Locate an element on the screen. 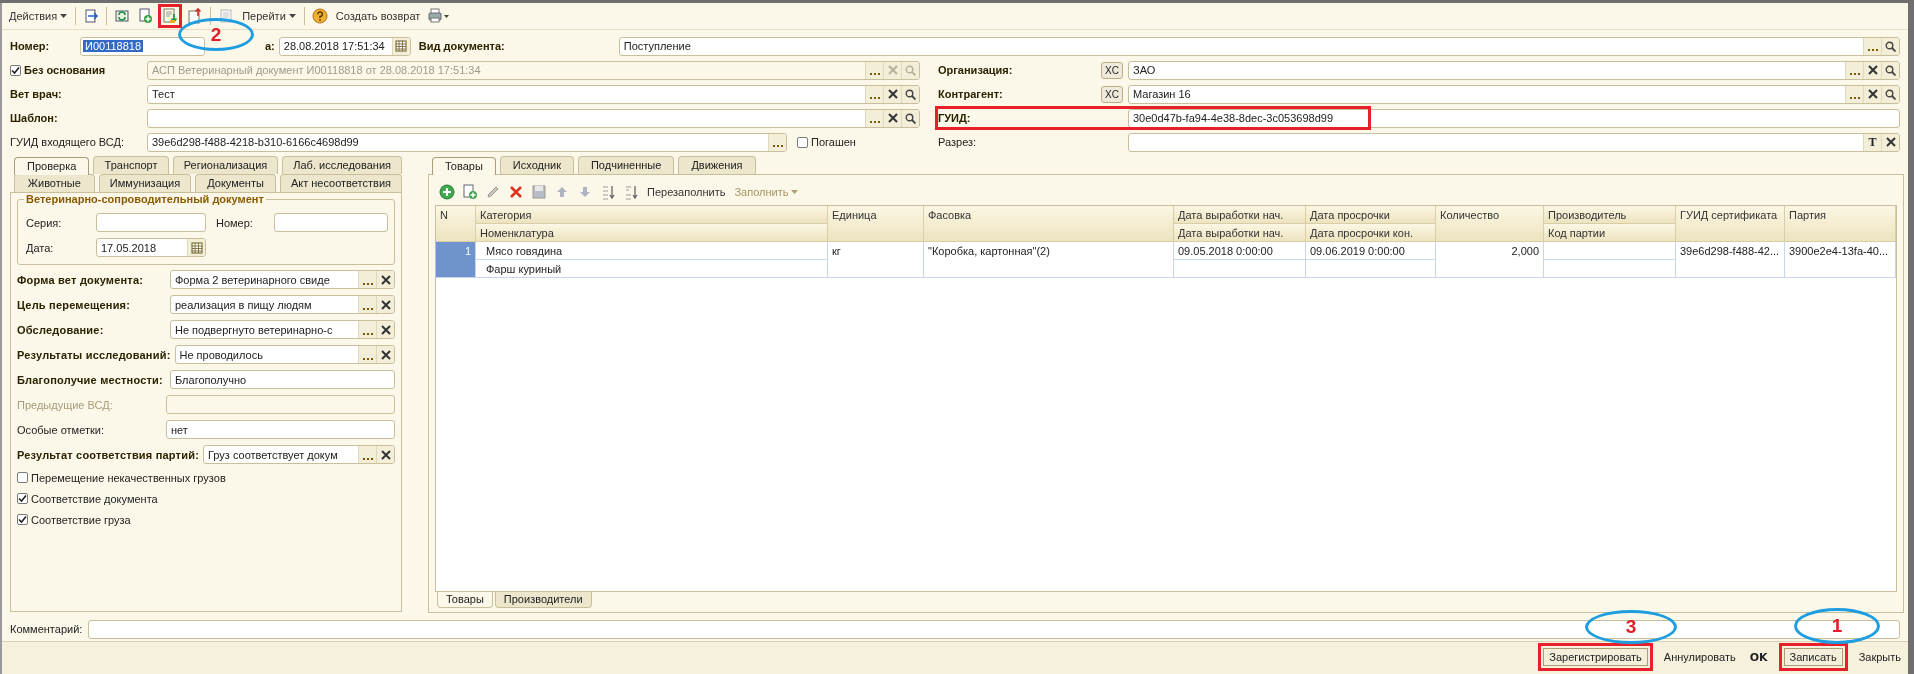 This screenshot has width=1914, height=674. input-field: Благополучно is located at coordinates (282, 379).